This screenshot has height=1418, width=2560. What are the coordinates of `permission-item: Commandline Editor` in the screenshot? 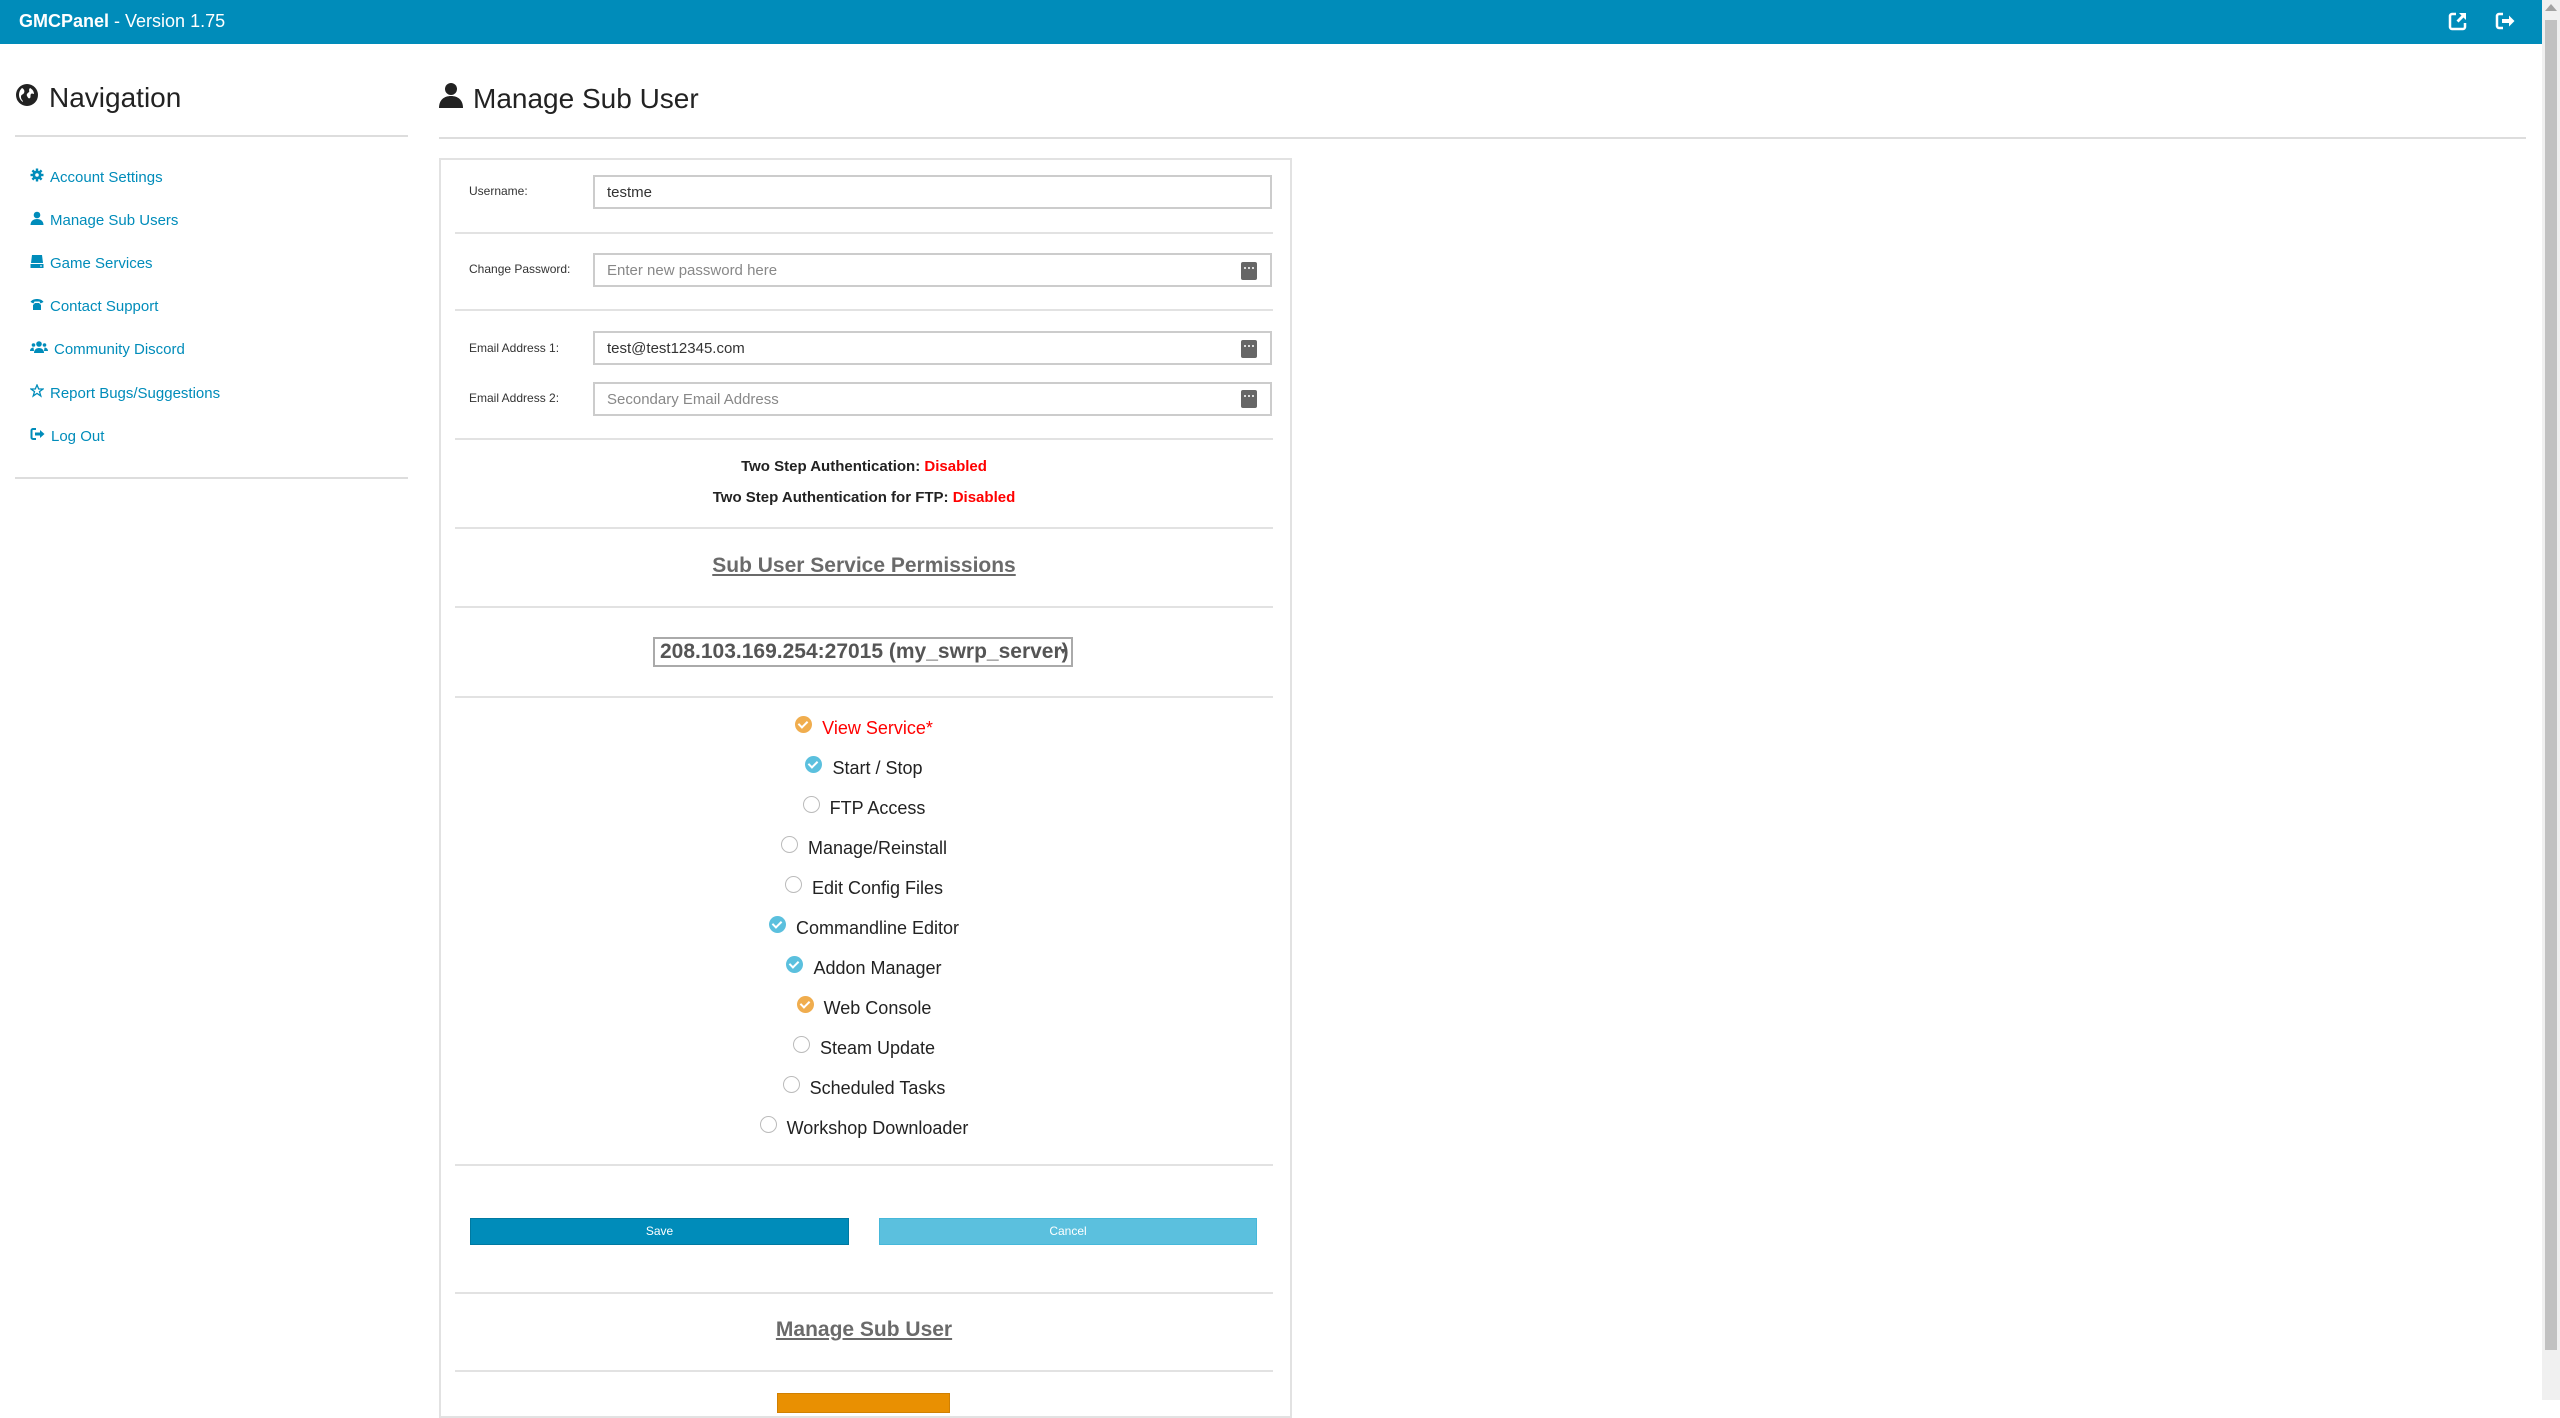 It's located at (864, 927).